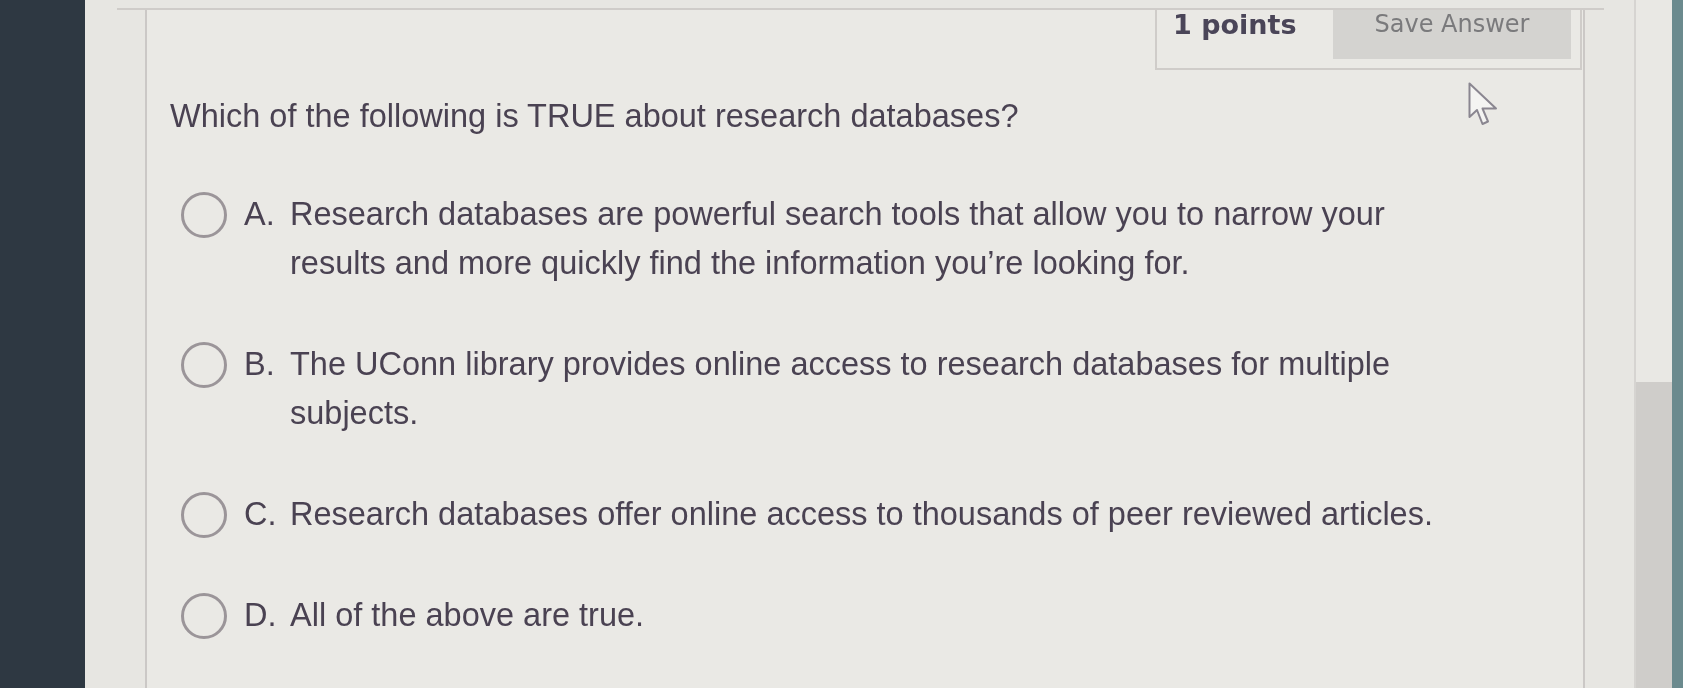  Describe the element at coordinates (594, 116) in the screenshot. I see `question-text: Which of the following is TRUE about research databases?` at that location.